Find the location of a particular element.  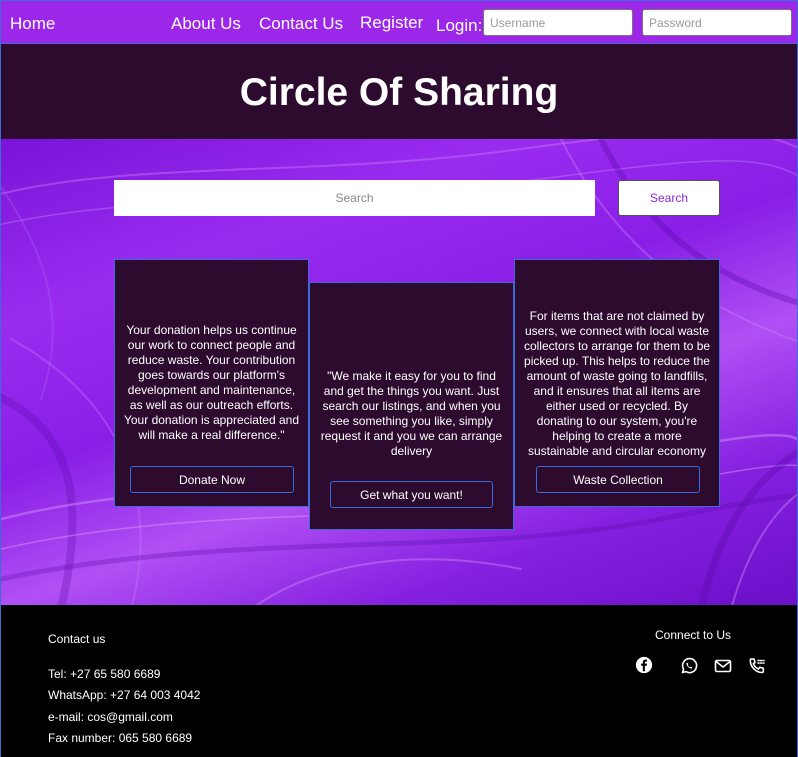

whatsapp-icon is located at coordinates (689, 666).